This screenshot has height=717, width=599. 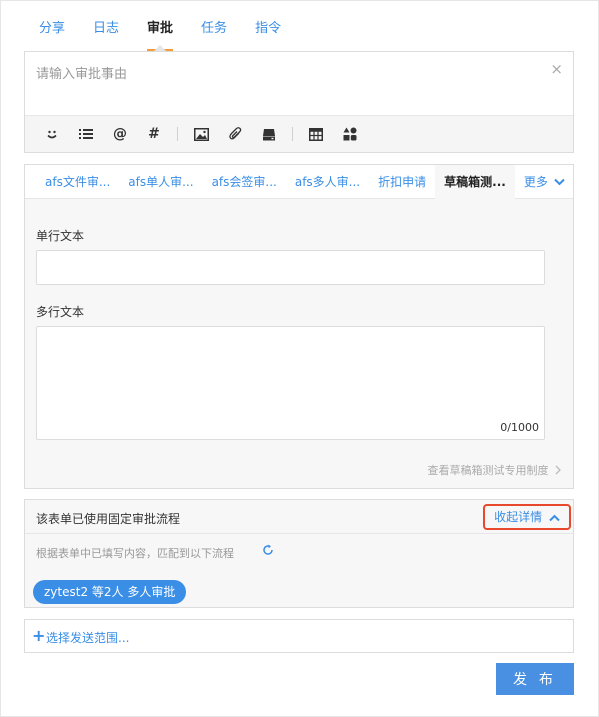 I want to click on single-line-label: 单行文本, so click(x=60, y=236).